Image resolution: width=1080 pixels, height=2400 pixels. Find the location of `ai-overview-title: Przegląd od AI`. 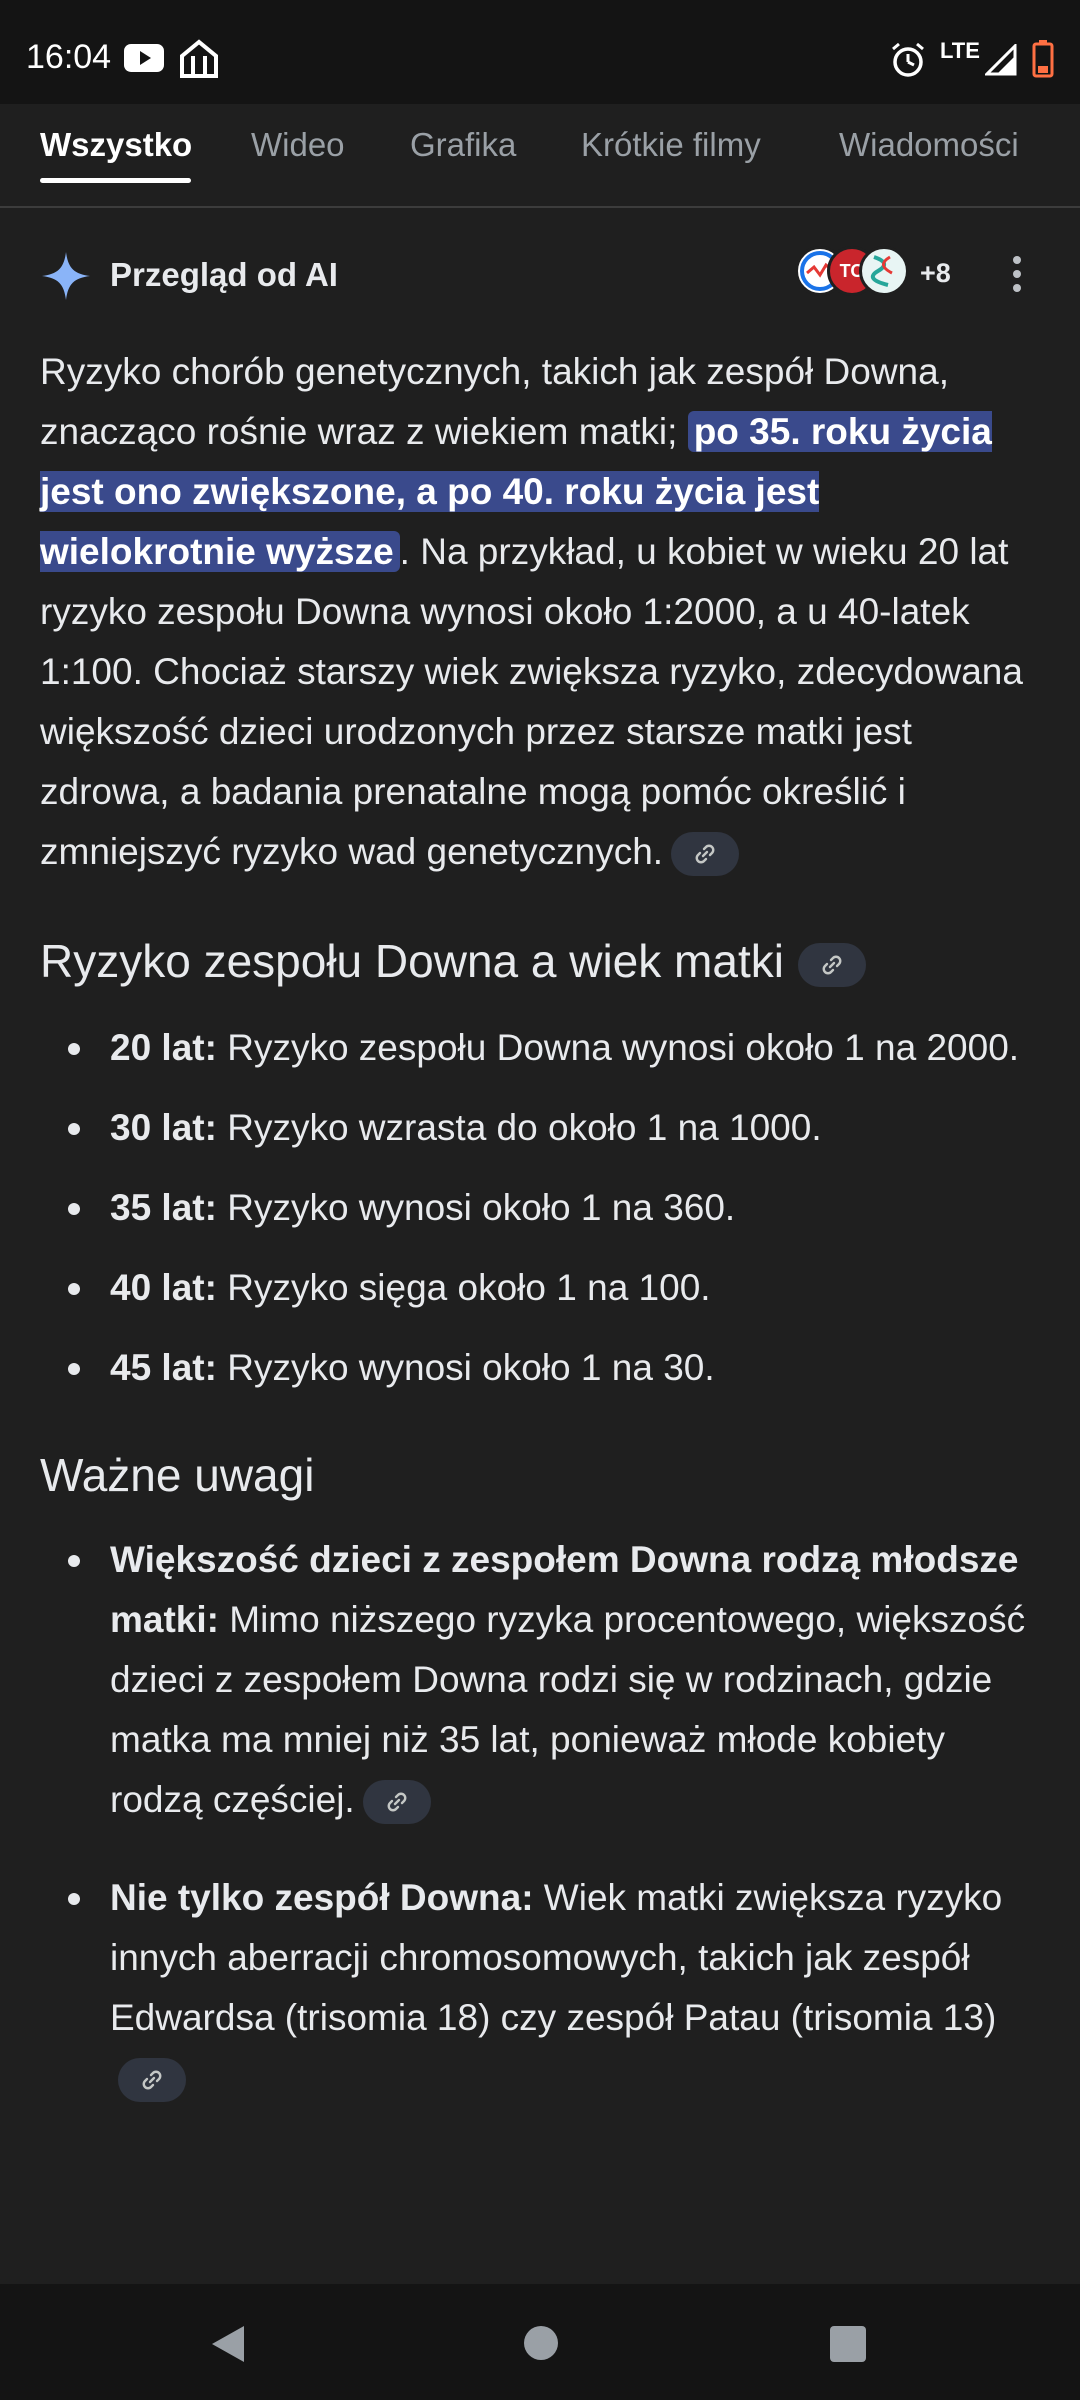

ai-overview-title: Przegląd od AI is located at coordinates (224, 274).